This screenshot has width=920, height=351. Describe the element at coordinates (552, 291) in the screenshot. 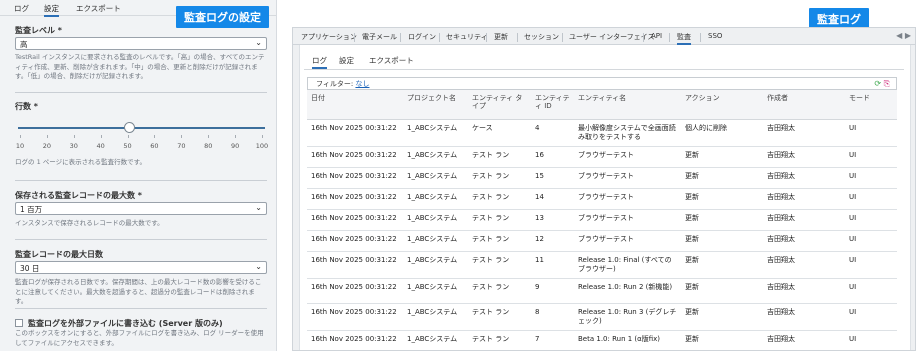

I see `cell-entity-id: 9` at that location.